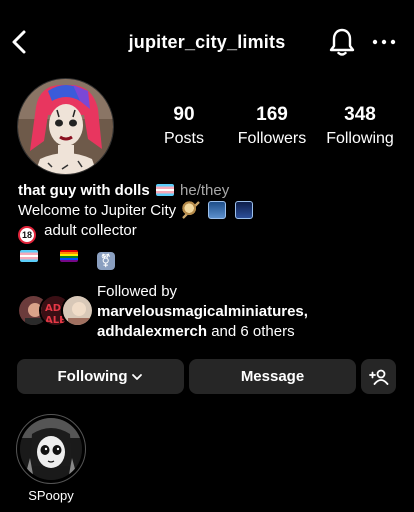 The image size is (414, 512). I want to click on transgender-symbol-icon: ⚧, so click(105, 261).